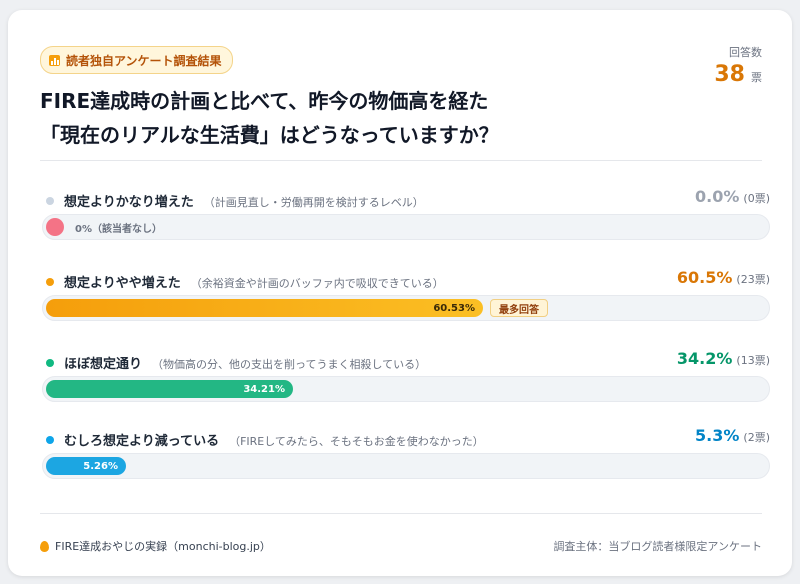  Describe the element at coordinates (519, 308) in the screenshot. I see `most-answer-tag: 最多回答` at that location.